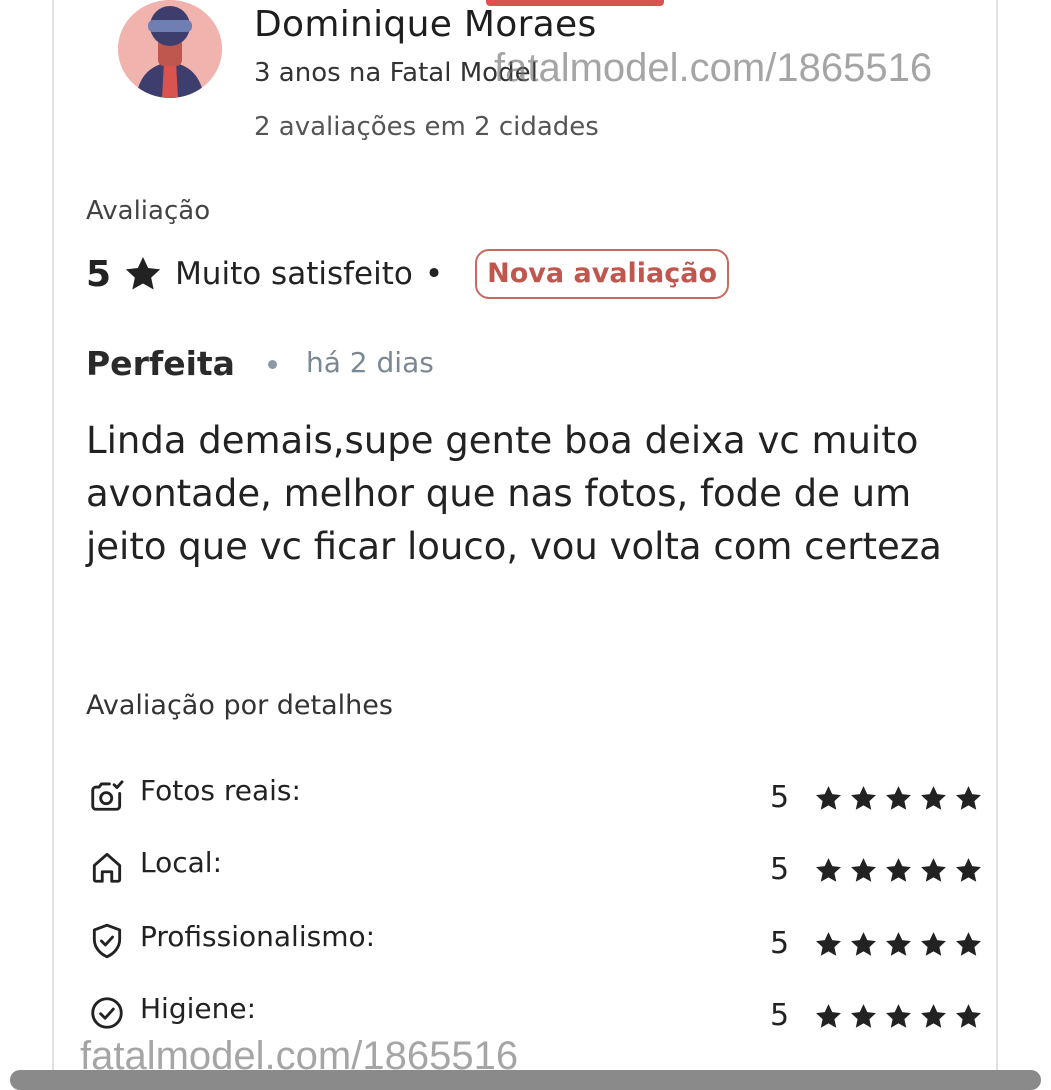  Describe the element at coordinates (533, 941) in the screenshot. I see `detail-row-profissionalismo: Profissionalismo: 5` at that location.